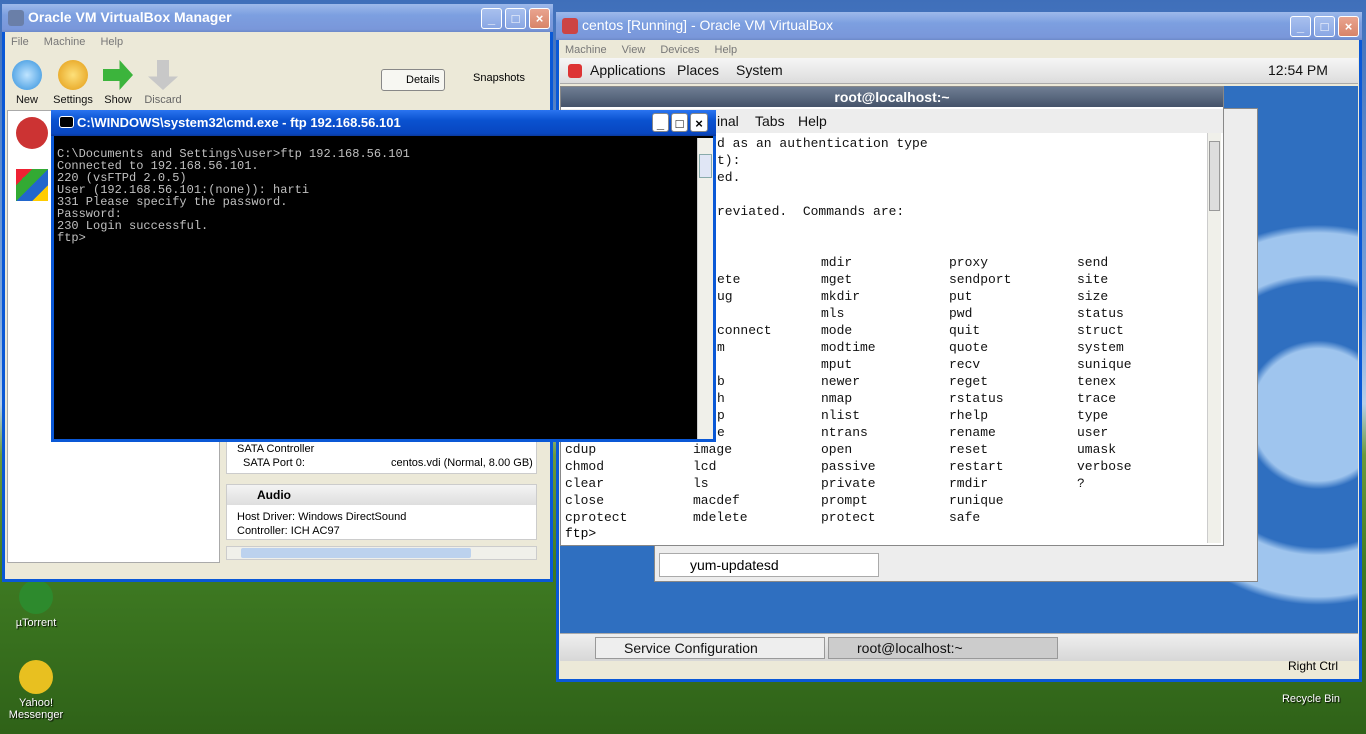 This screenshot has width=1366, height=734. I want to click on desktop-icon-utorrent: µTorrent, so click(38, 604).